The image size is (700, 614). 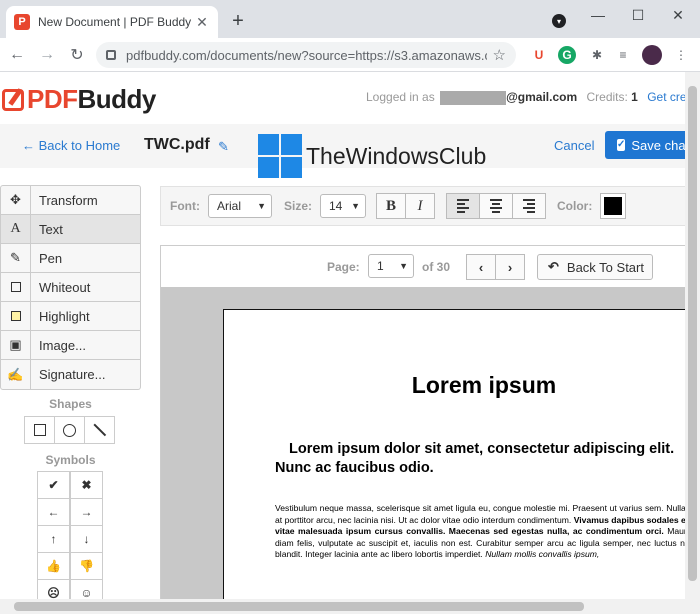 I want to click on extensions-puzzle-icon: ✱, so click(x=597, y=55).